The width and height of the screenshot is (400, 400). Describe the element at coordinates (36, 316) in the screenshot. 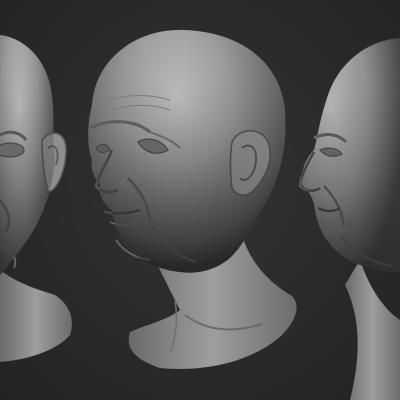

I see `head-left-neck` at that location.